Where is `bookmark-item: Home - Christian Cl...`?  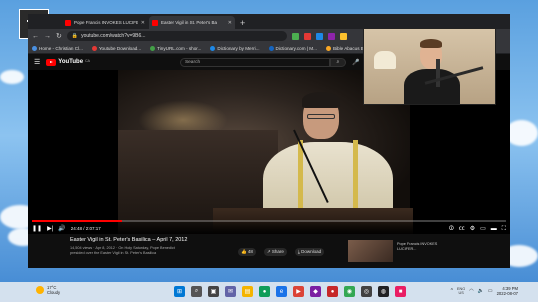
bookmark-item: Home - Christian Cl... is located at coordinates (57, 48).